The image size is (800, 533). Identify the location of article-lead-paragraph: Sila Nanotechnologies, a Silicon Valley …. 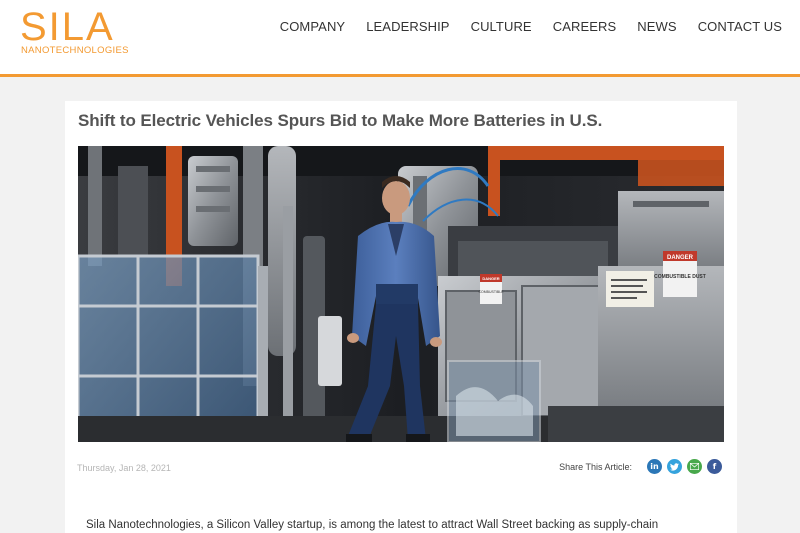
(372, 525).